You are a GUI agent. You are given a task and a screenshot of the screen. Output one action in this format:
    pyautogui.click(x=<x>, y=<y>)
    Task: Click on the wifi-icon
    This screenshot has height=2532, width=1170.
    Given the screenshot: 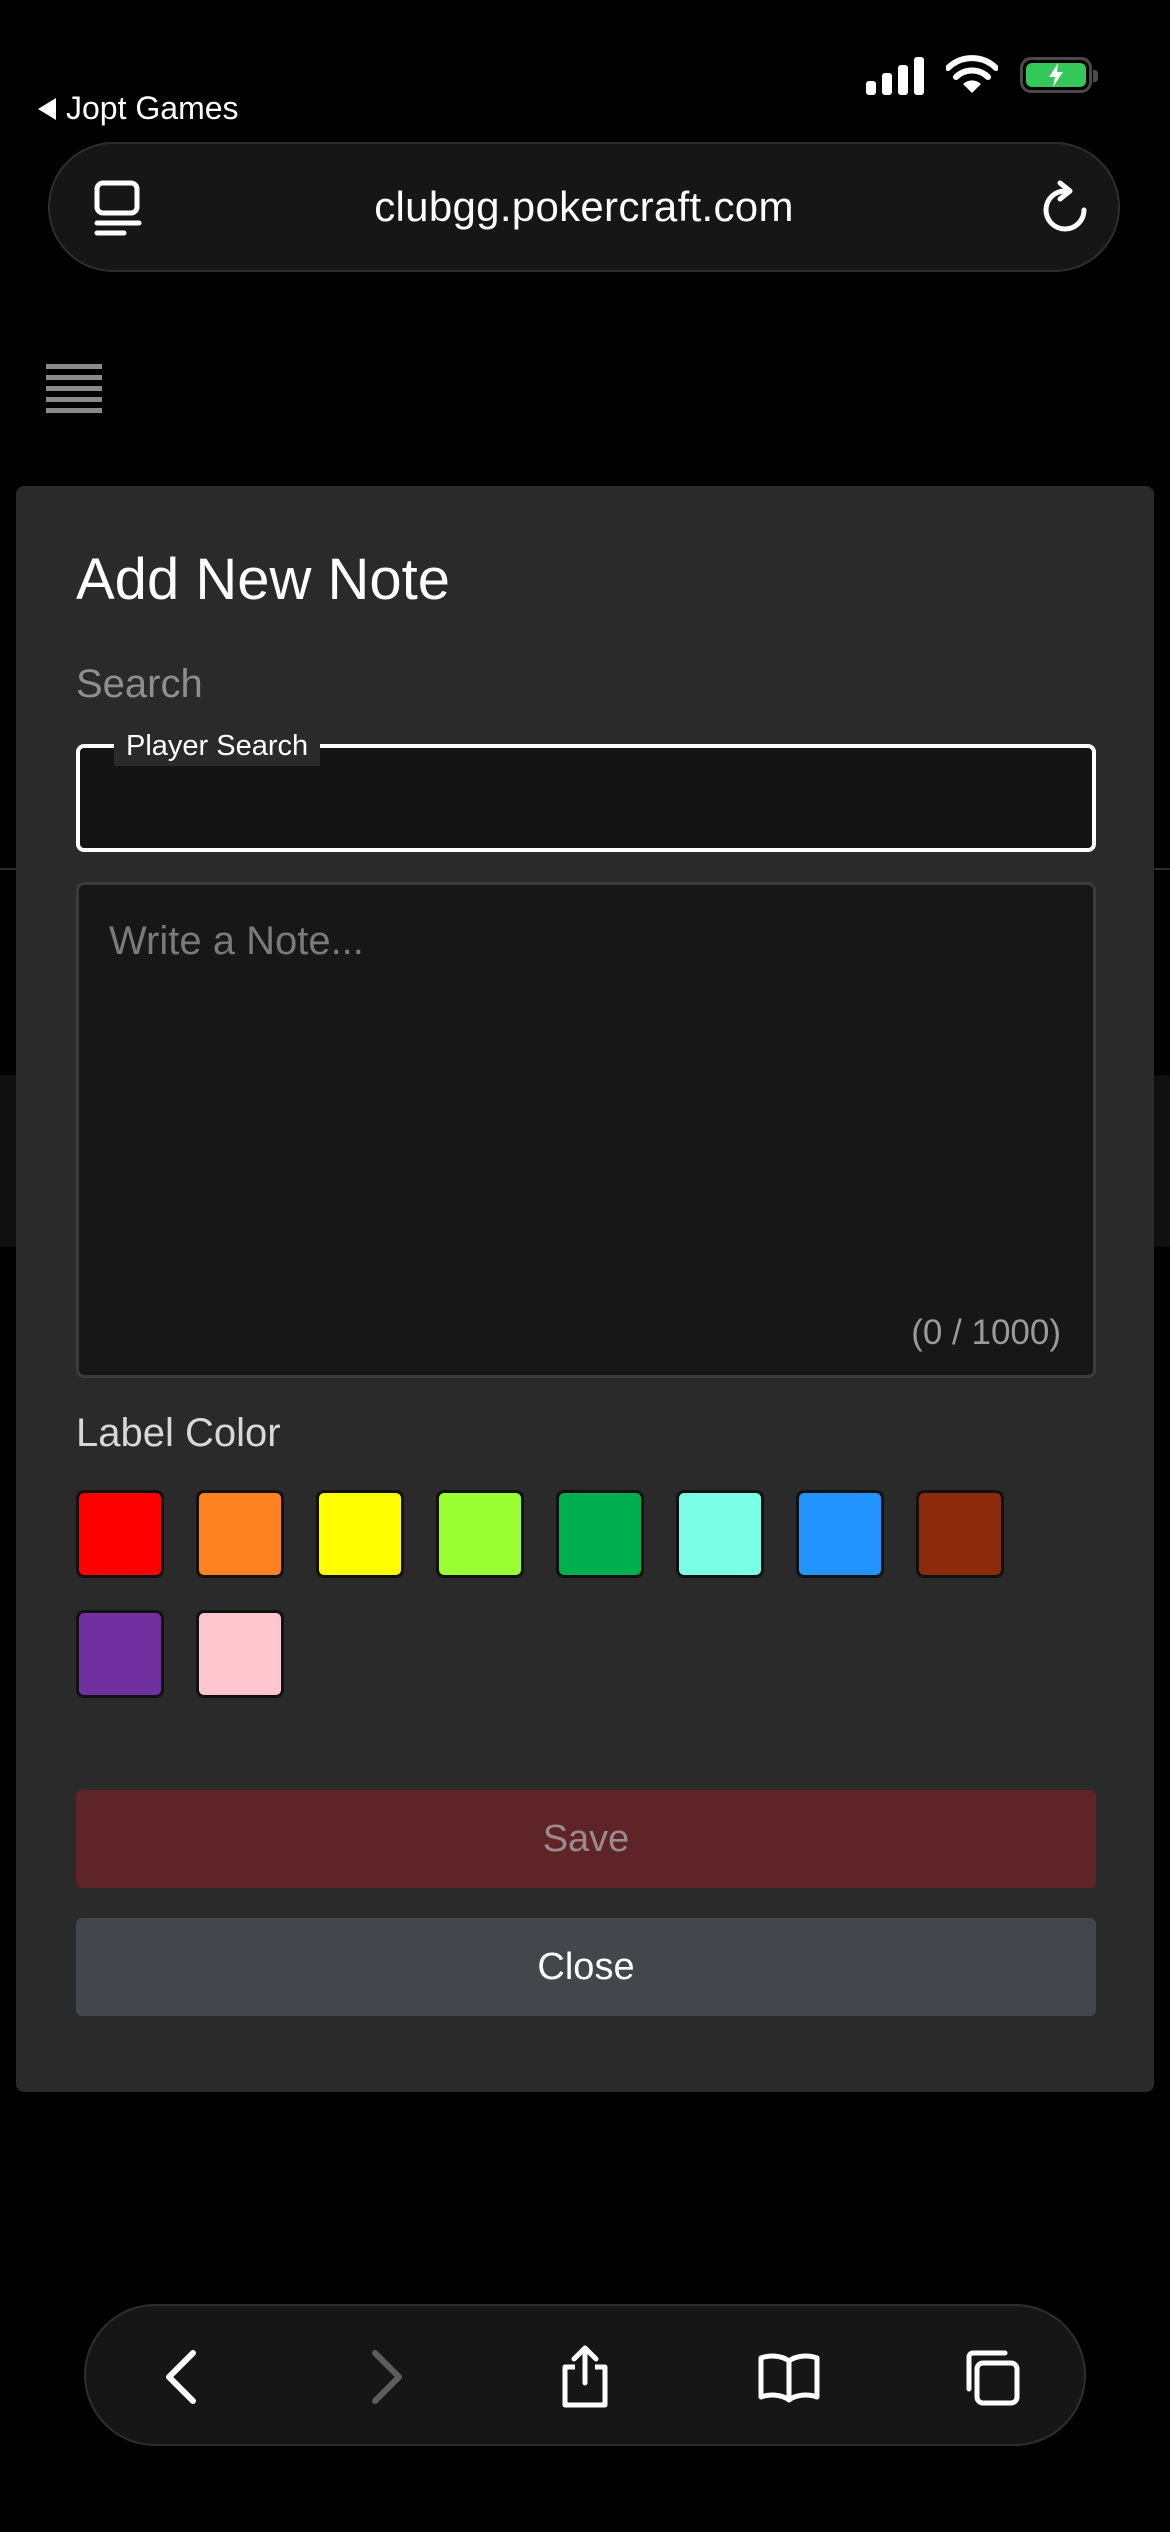 What is the action you would take?
    pyautogui.click(x=972, y=74)
    